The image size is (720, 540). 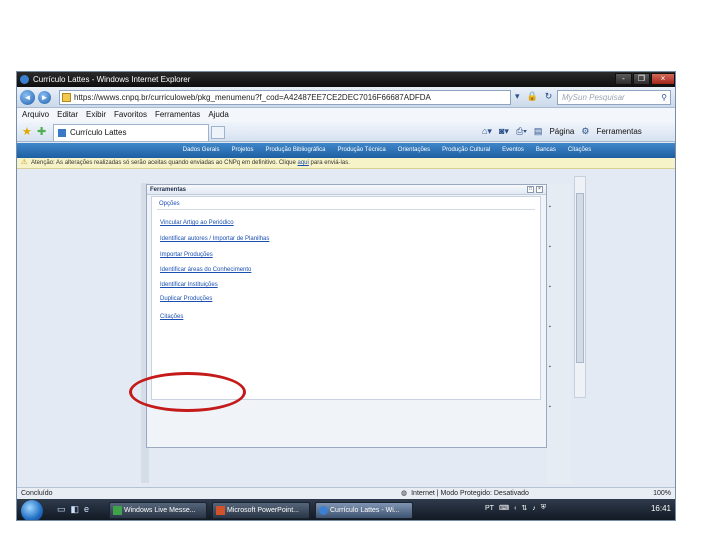 I want to click on security-icon: ⛨, so click(x=543, y=508).